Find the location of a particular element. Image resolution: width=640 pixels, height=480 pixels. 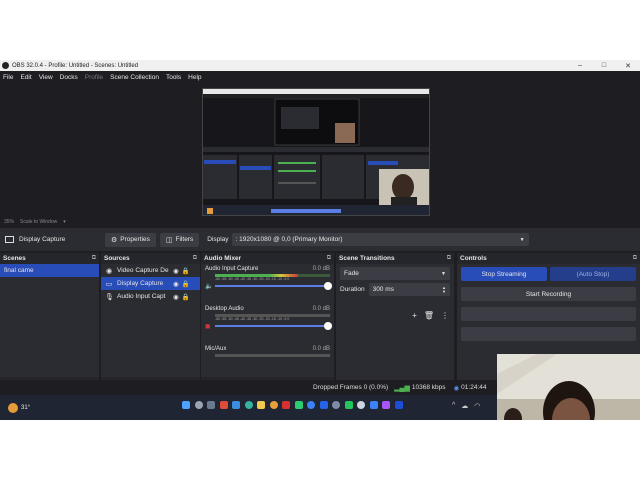

filters-label: Filters is located at coordinates (184, 239).